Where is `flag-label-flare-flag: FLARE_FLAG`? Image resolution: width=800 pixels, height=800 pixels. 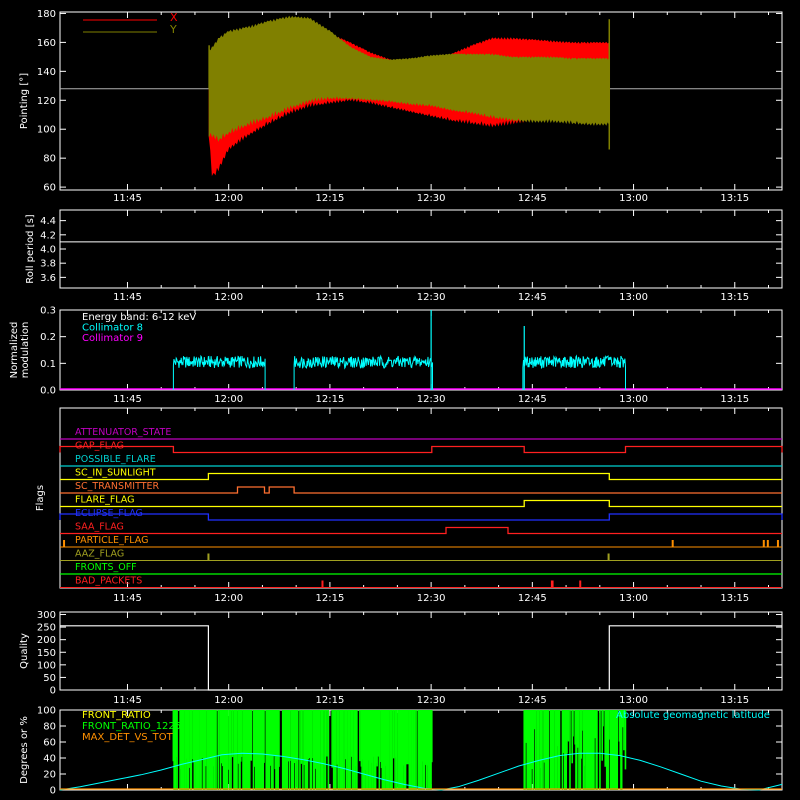 flag-label-flare-flag: FLARE_FLAG is located at coordinates (105, 500).